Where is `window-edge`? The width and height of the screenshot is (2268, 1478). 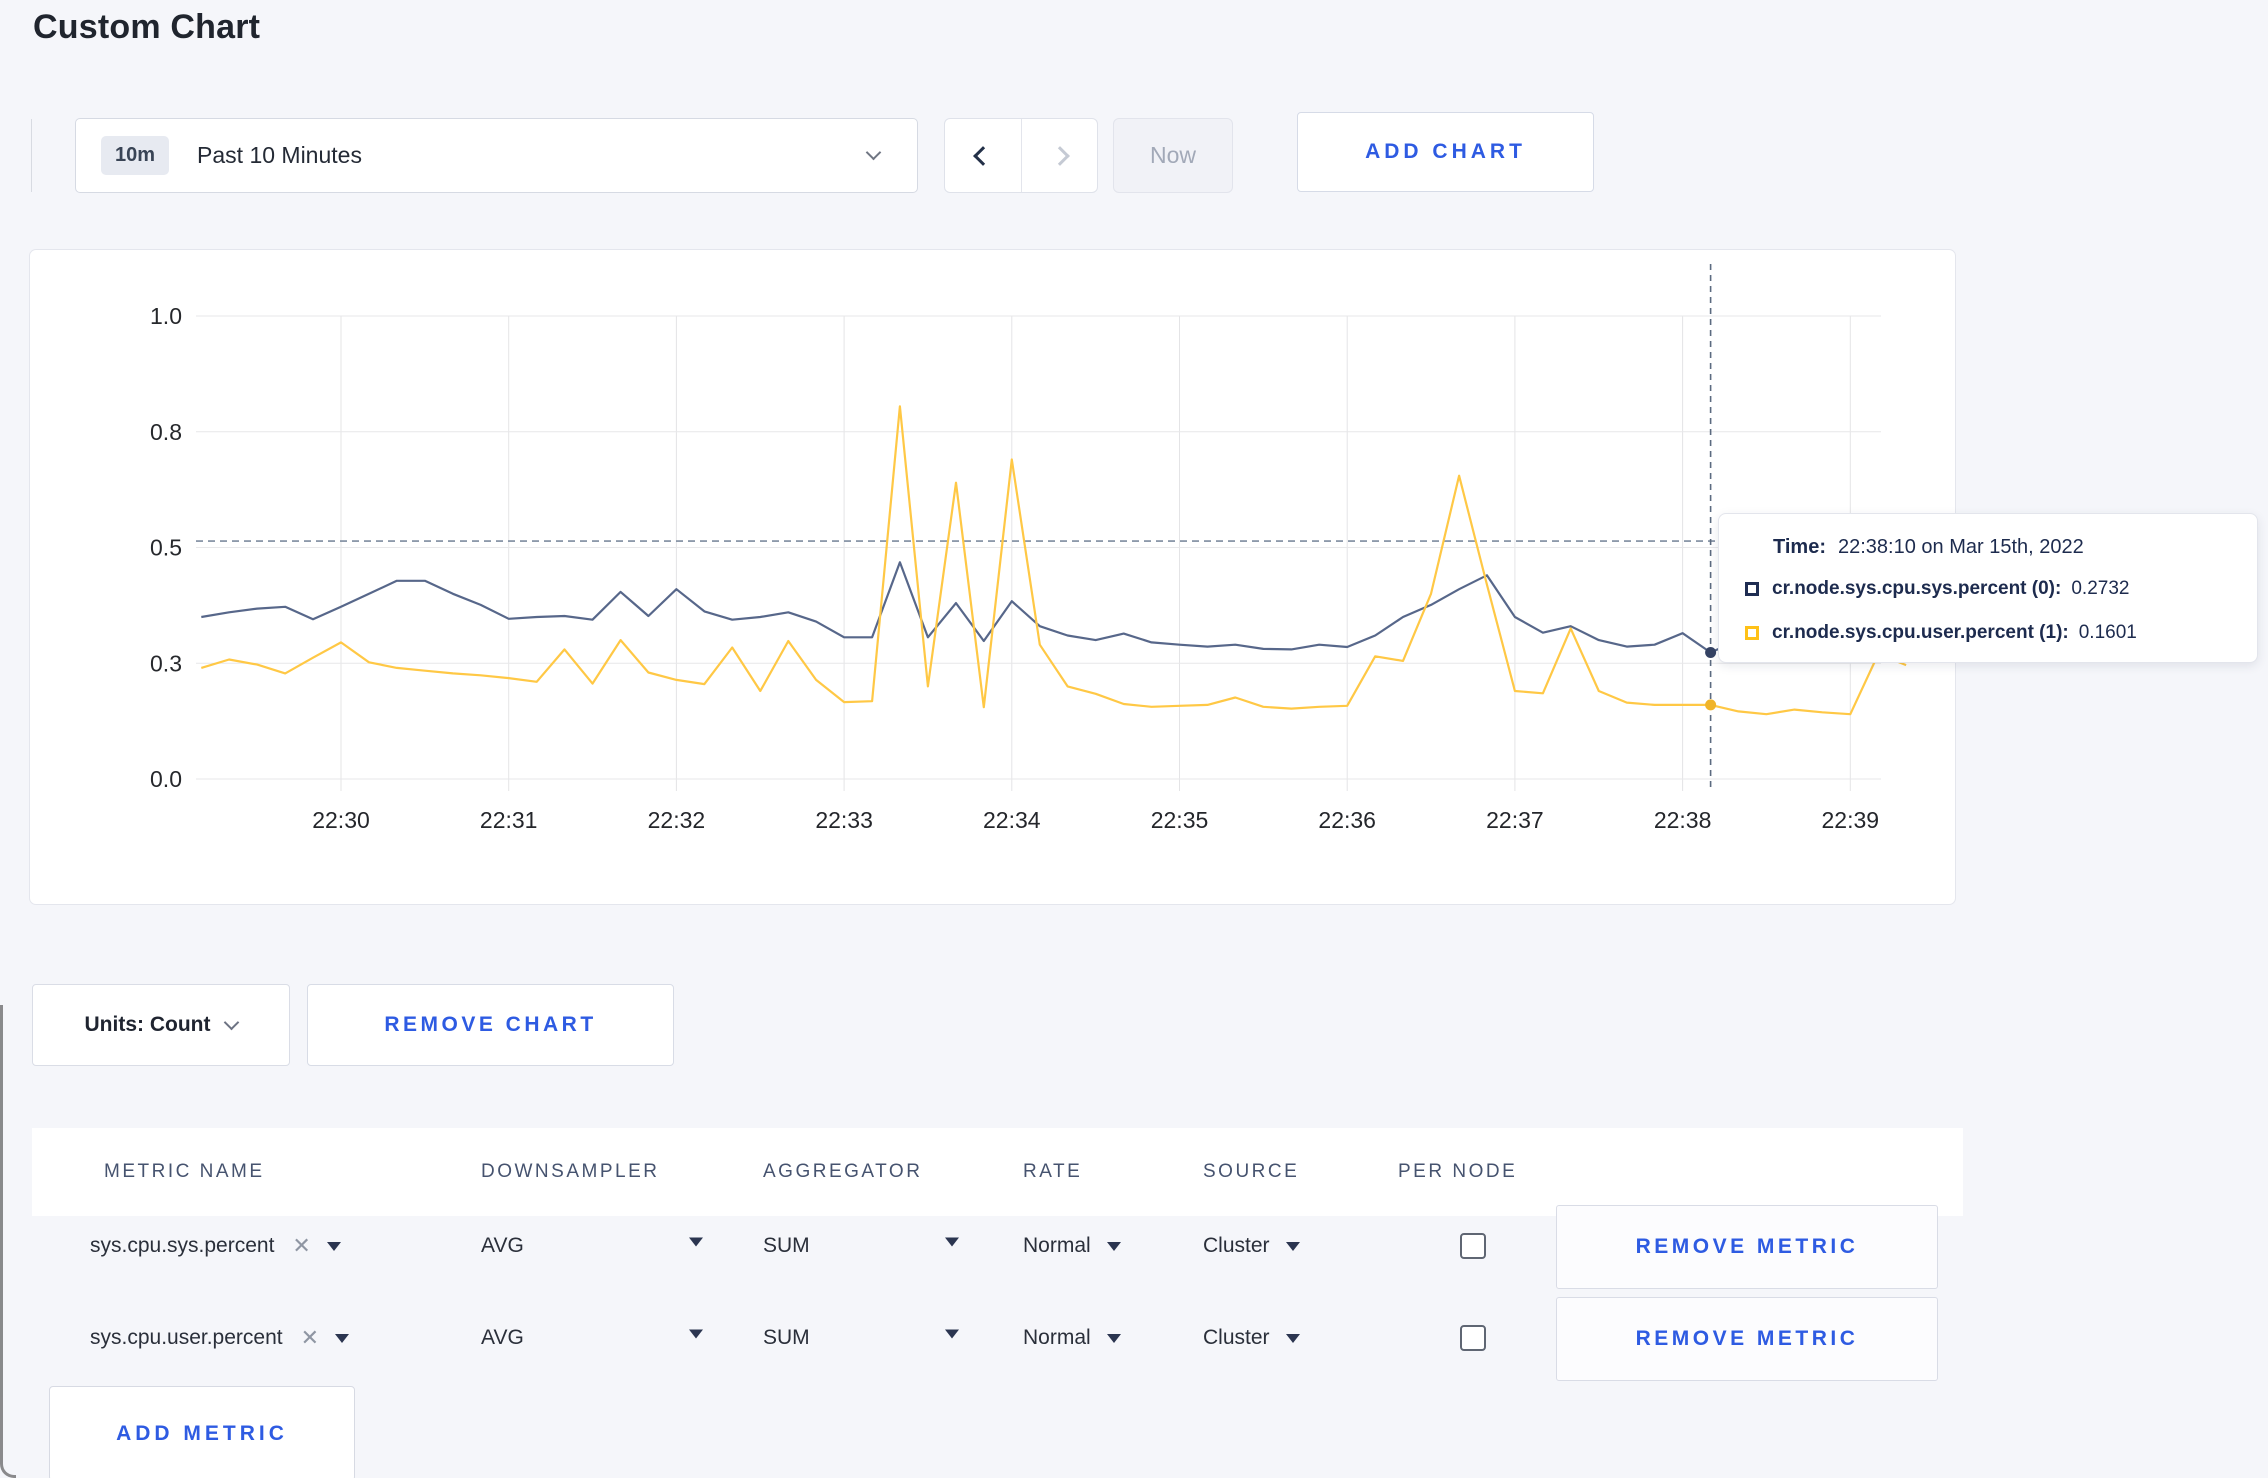 window-edge is located at coordinates (8, 1241).